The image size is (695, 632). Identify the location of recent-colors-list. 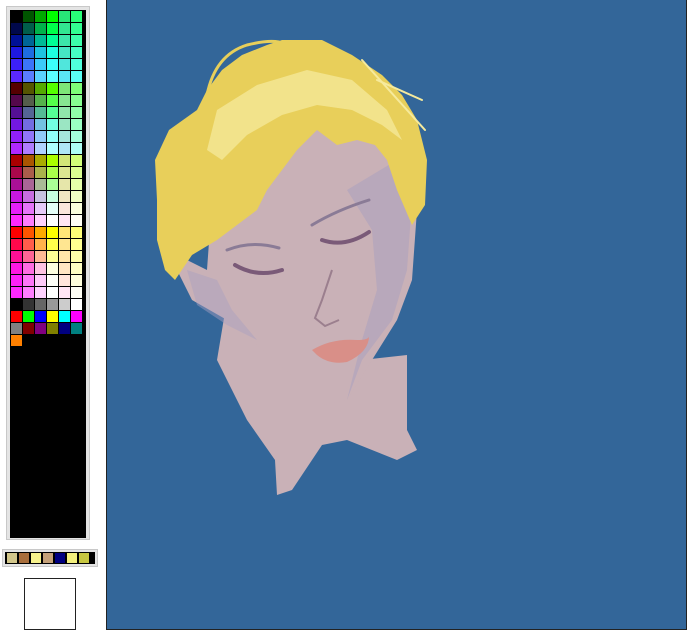
(50, 558).